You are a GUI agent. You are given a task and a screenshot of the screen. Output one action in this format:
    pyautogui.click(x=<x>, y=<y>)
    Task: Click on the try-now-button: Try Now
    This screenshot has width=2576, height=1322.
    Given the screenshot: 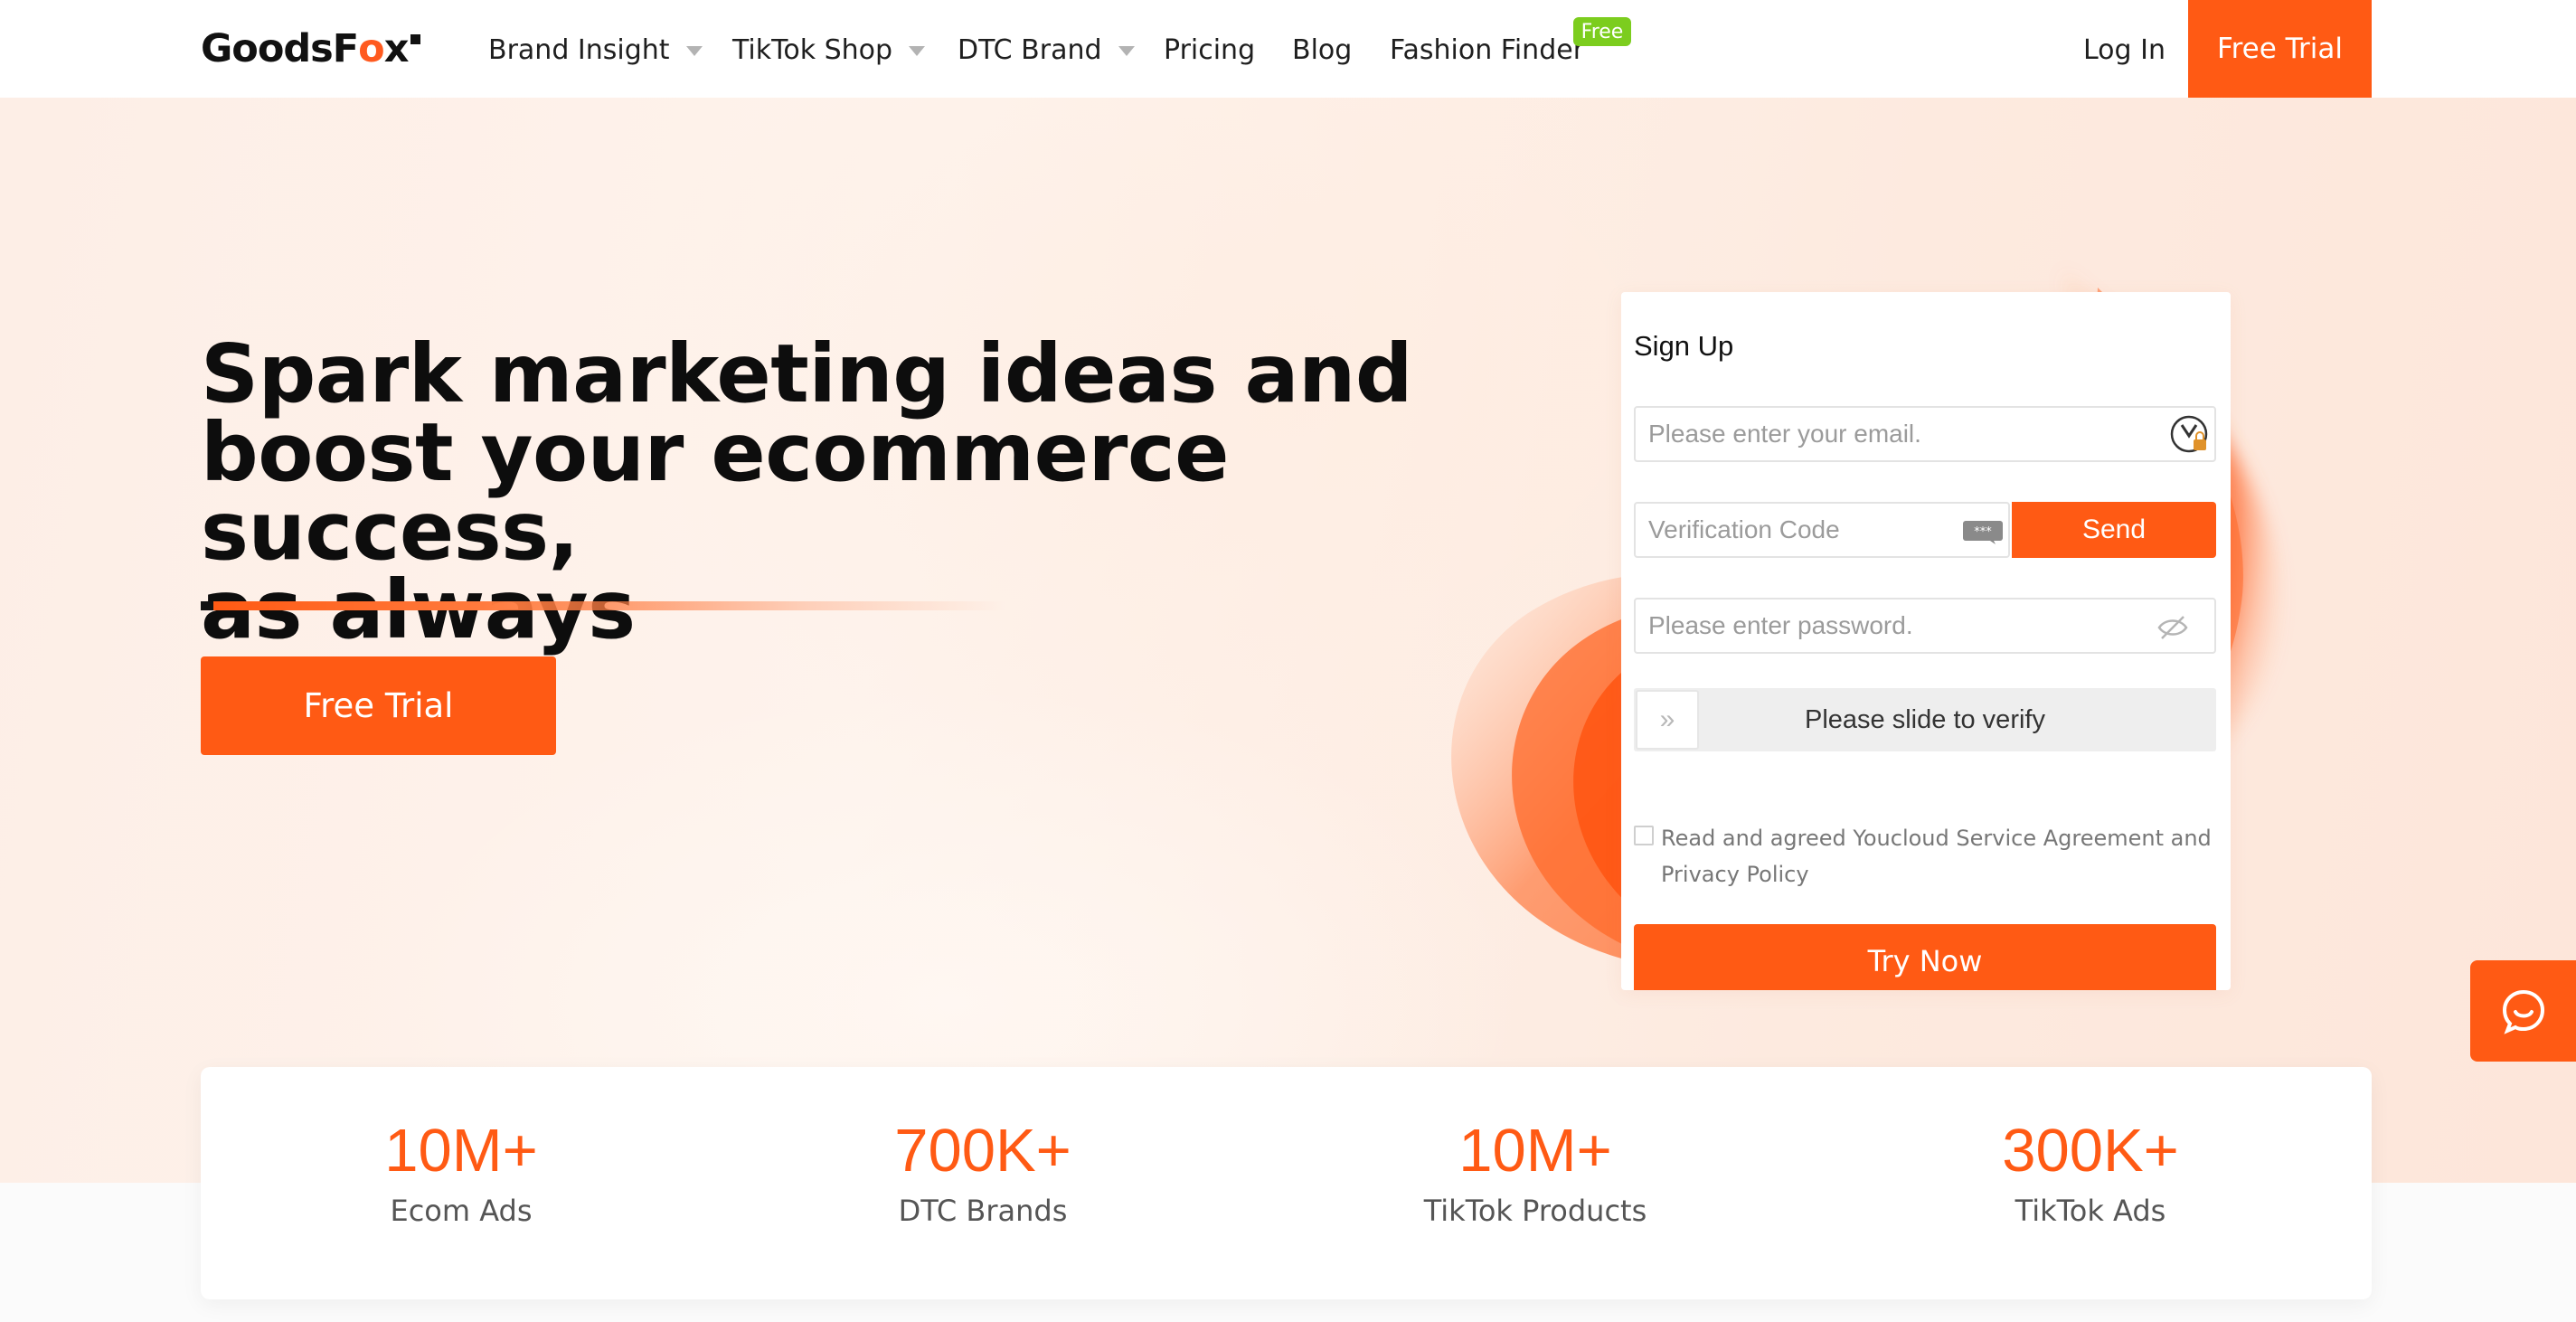 What is the action you would take?
    pyautogui.click(x=1925, y=957)
    